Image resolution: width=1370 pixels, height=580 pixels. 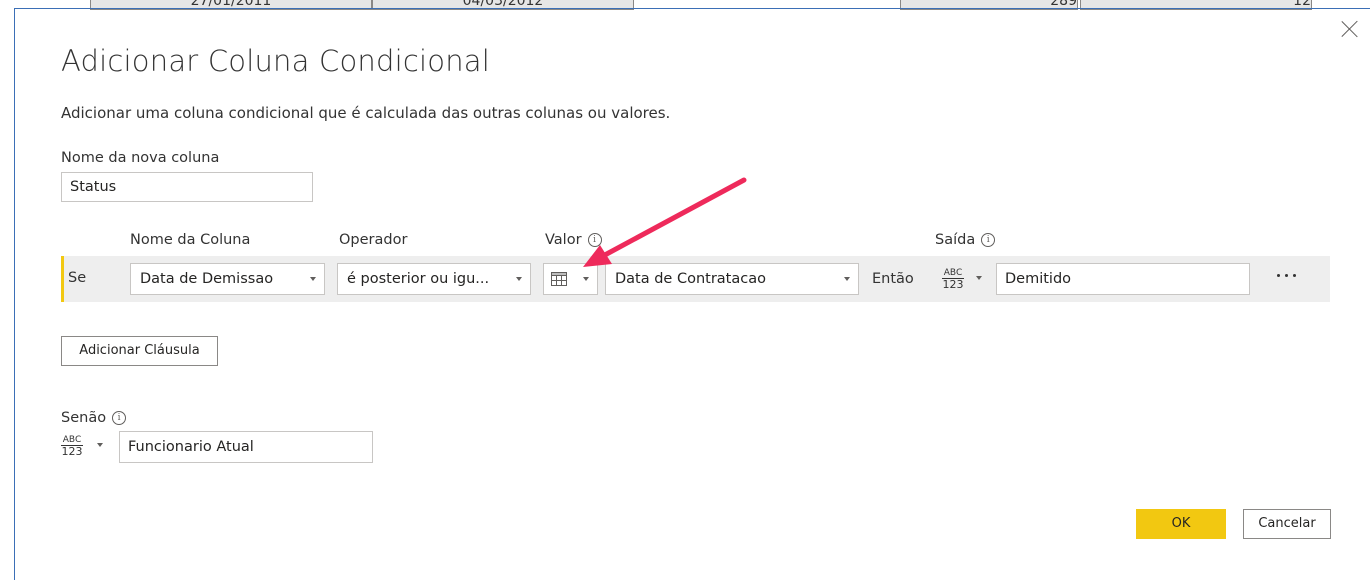 I want to click on output-input: Demitido, so click(x=1123, y=279).